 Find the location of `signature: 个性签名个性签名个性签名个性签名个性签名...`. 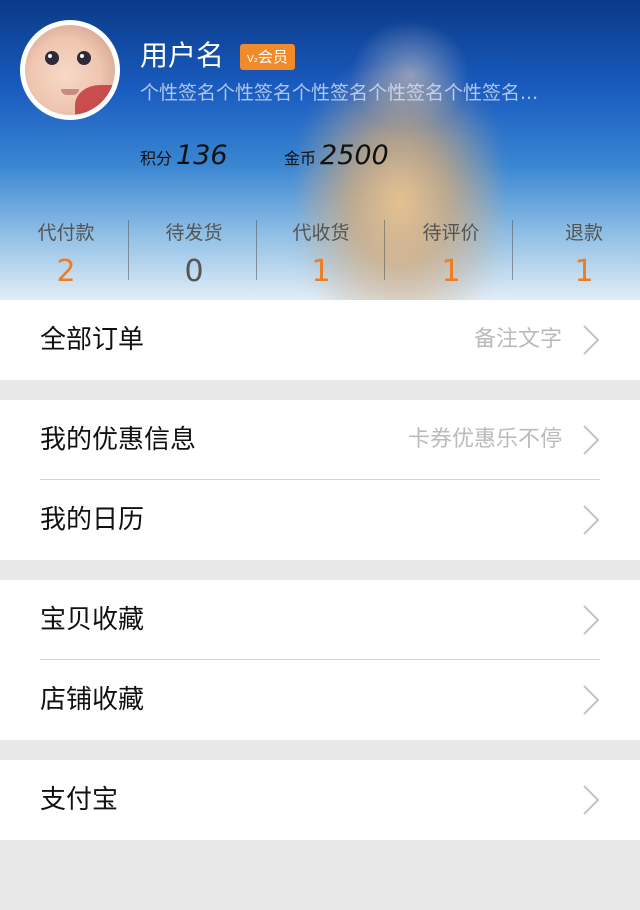

signature: 个性签名个性签名个性签名个性签名个性签名... is located at coordinates (339, 93).